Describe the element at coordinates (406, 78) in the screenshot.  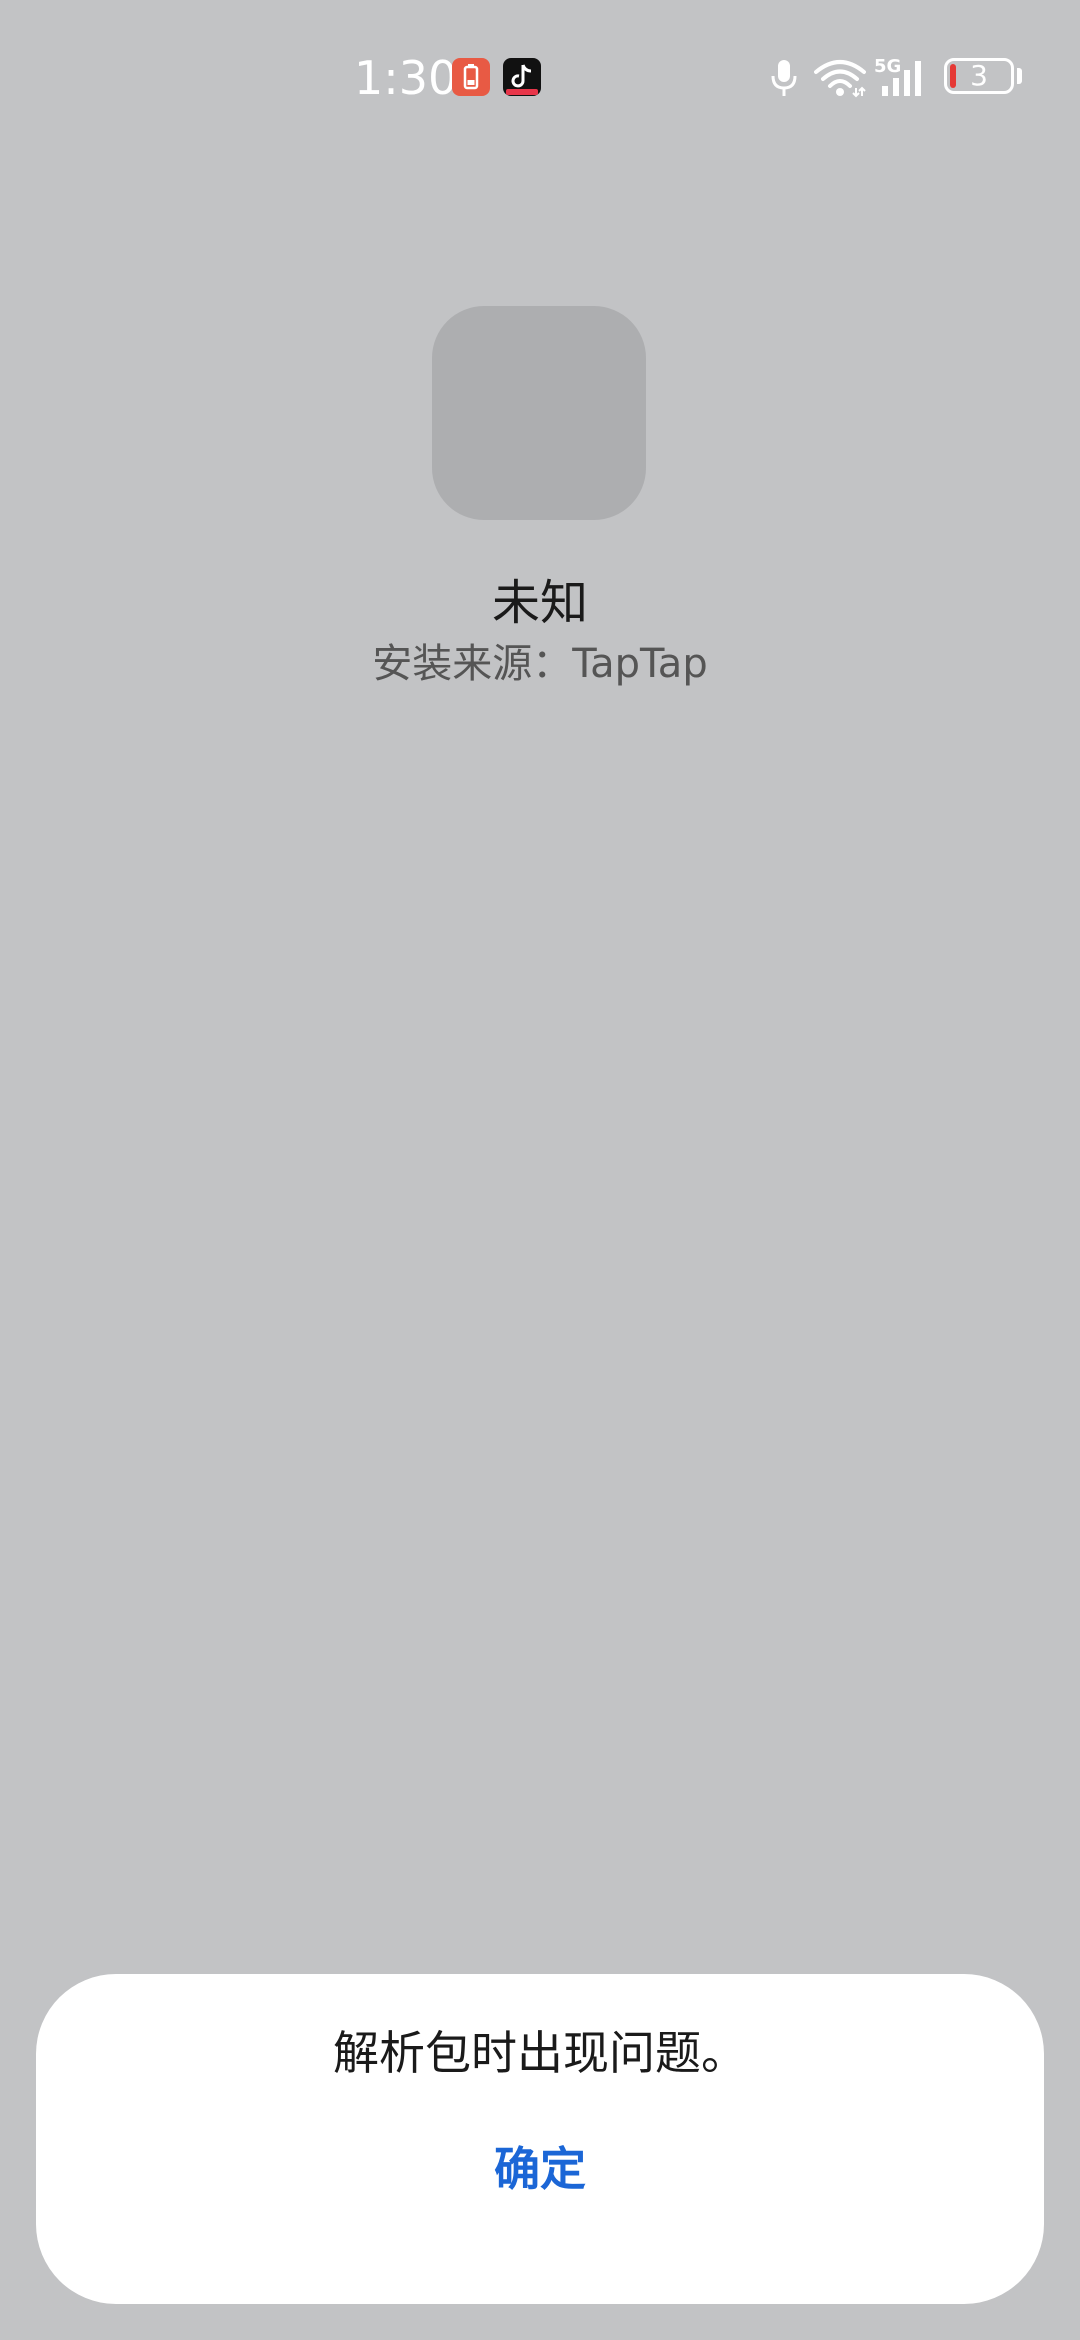
I see `status-time: 1:30` at that location.